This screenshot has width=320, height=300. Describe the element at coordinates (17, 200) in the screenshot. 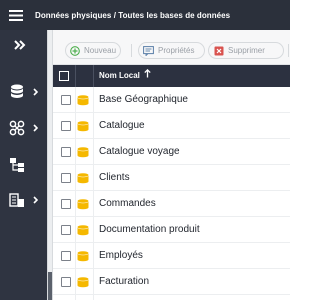

I see `building-layers-icon` at that location.